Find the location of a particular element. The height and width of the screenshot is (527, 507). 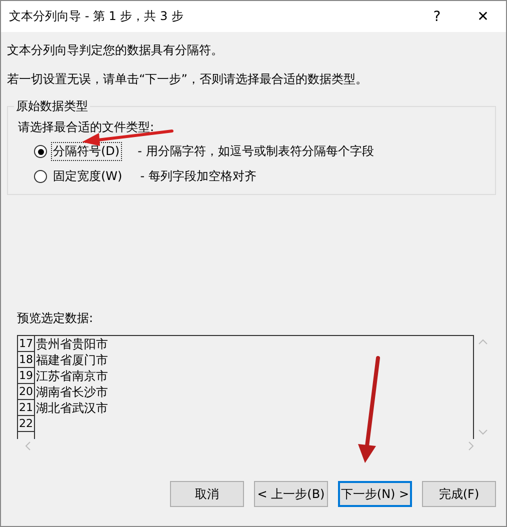

window-title: 文本分列向导 - 第 1 步，共 3 步 is located at coordinates (96, 16).